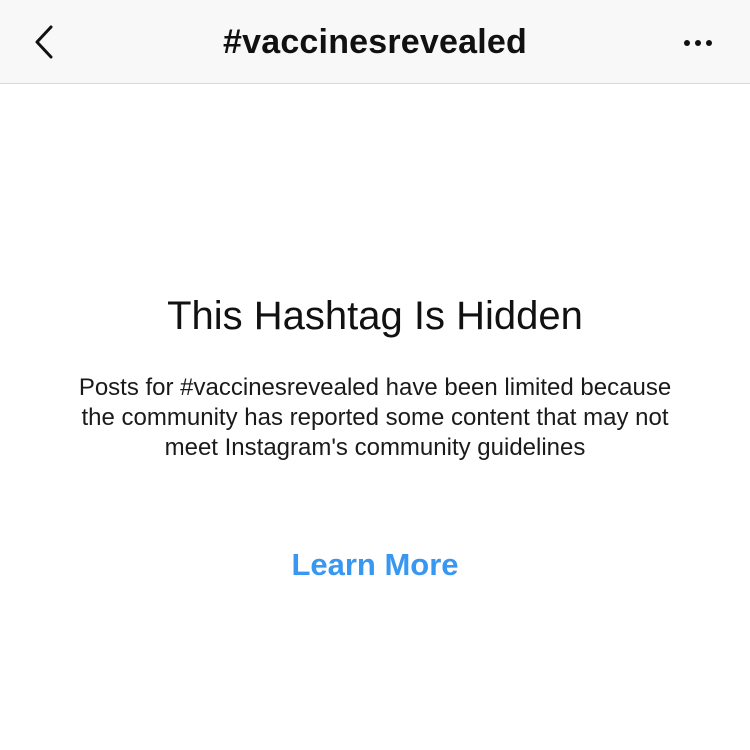 This screenshot has width=750, height=750. What do you see at coordinates (375, 565) in the screenshot?
I see `learn-more-link: Learn More` at bounding box center [375, 565].